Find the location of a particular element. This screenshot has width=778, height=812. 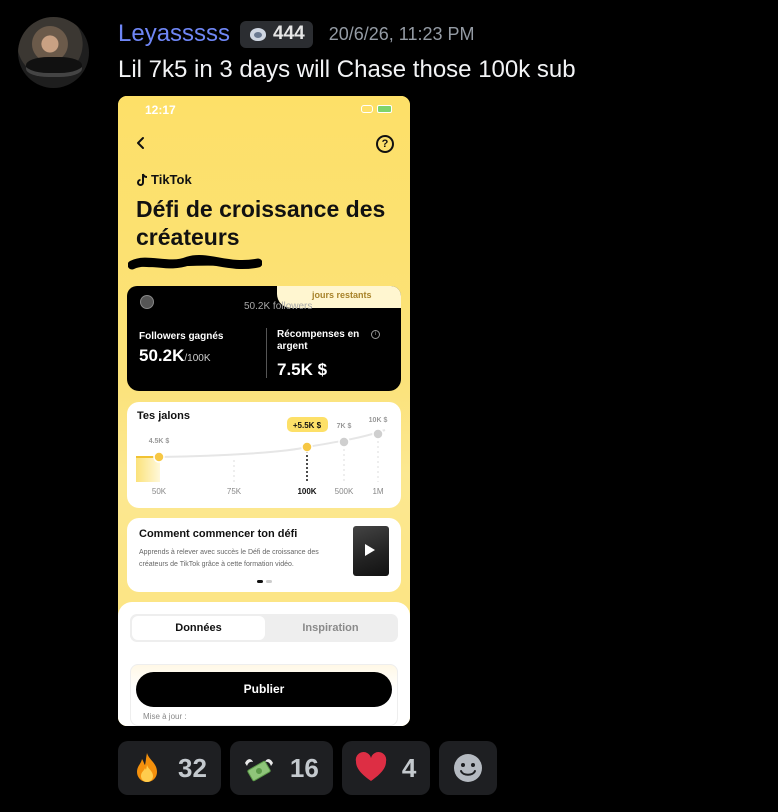

track-line is located at coordinates (272, 443).